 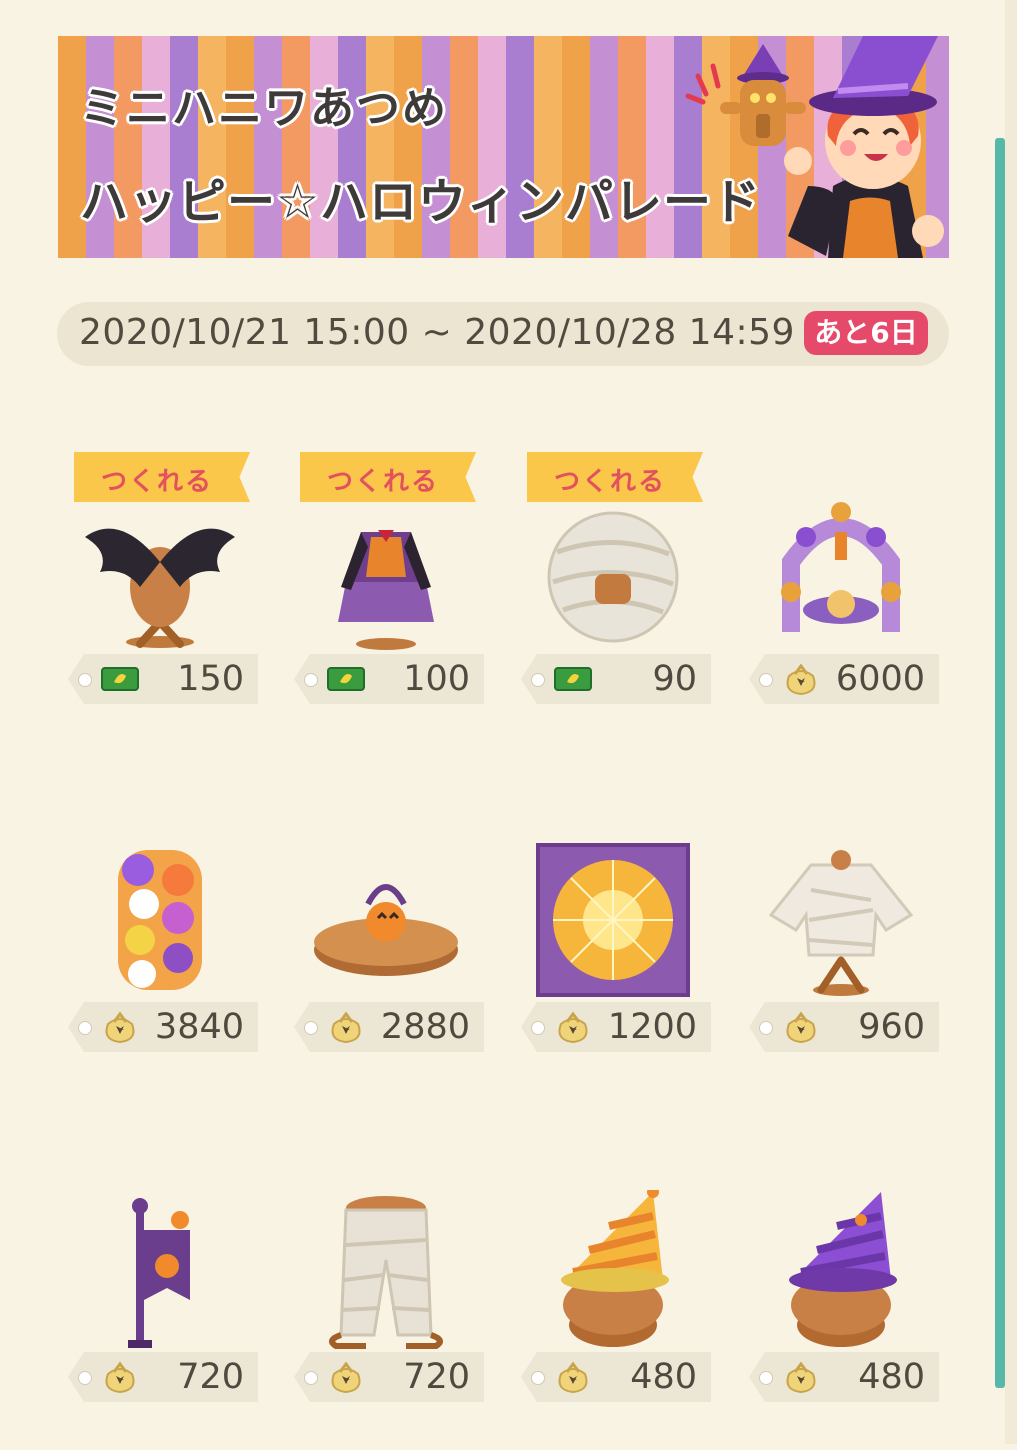 I want to click on price-value: 6000, so click(x=880, y=679).